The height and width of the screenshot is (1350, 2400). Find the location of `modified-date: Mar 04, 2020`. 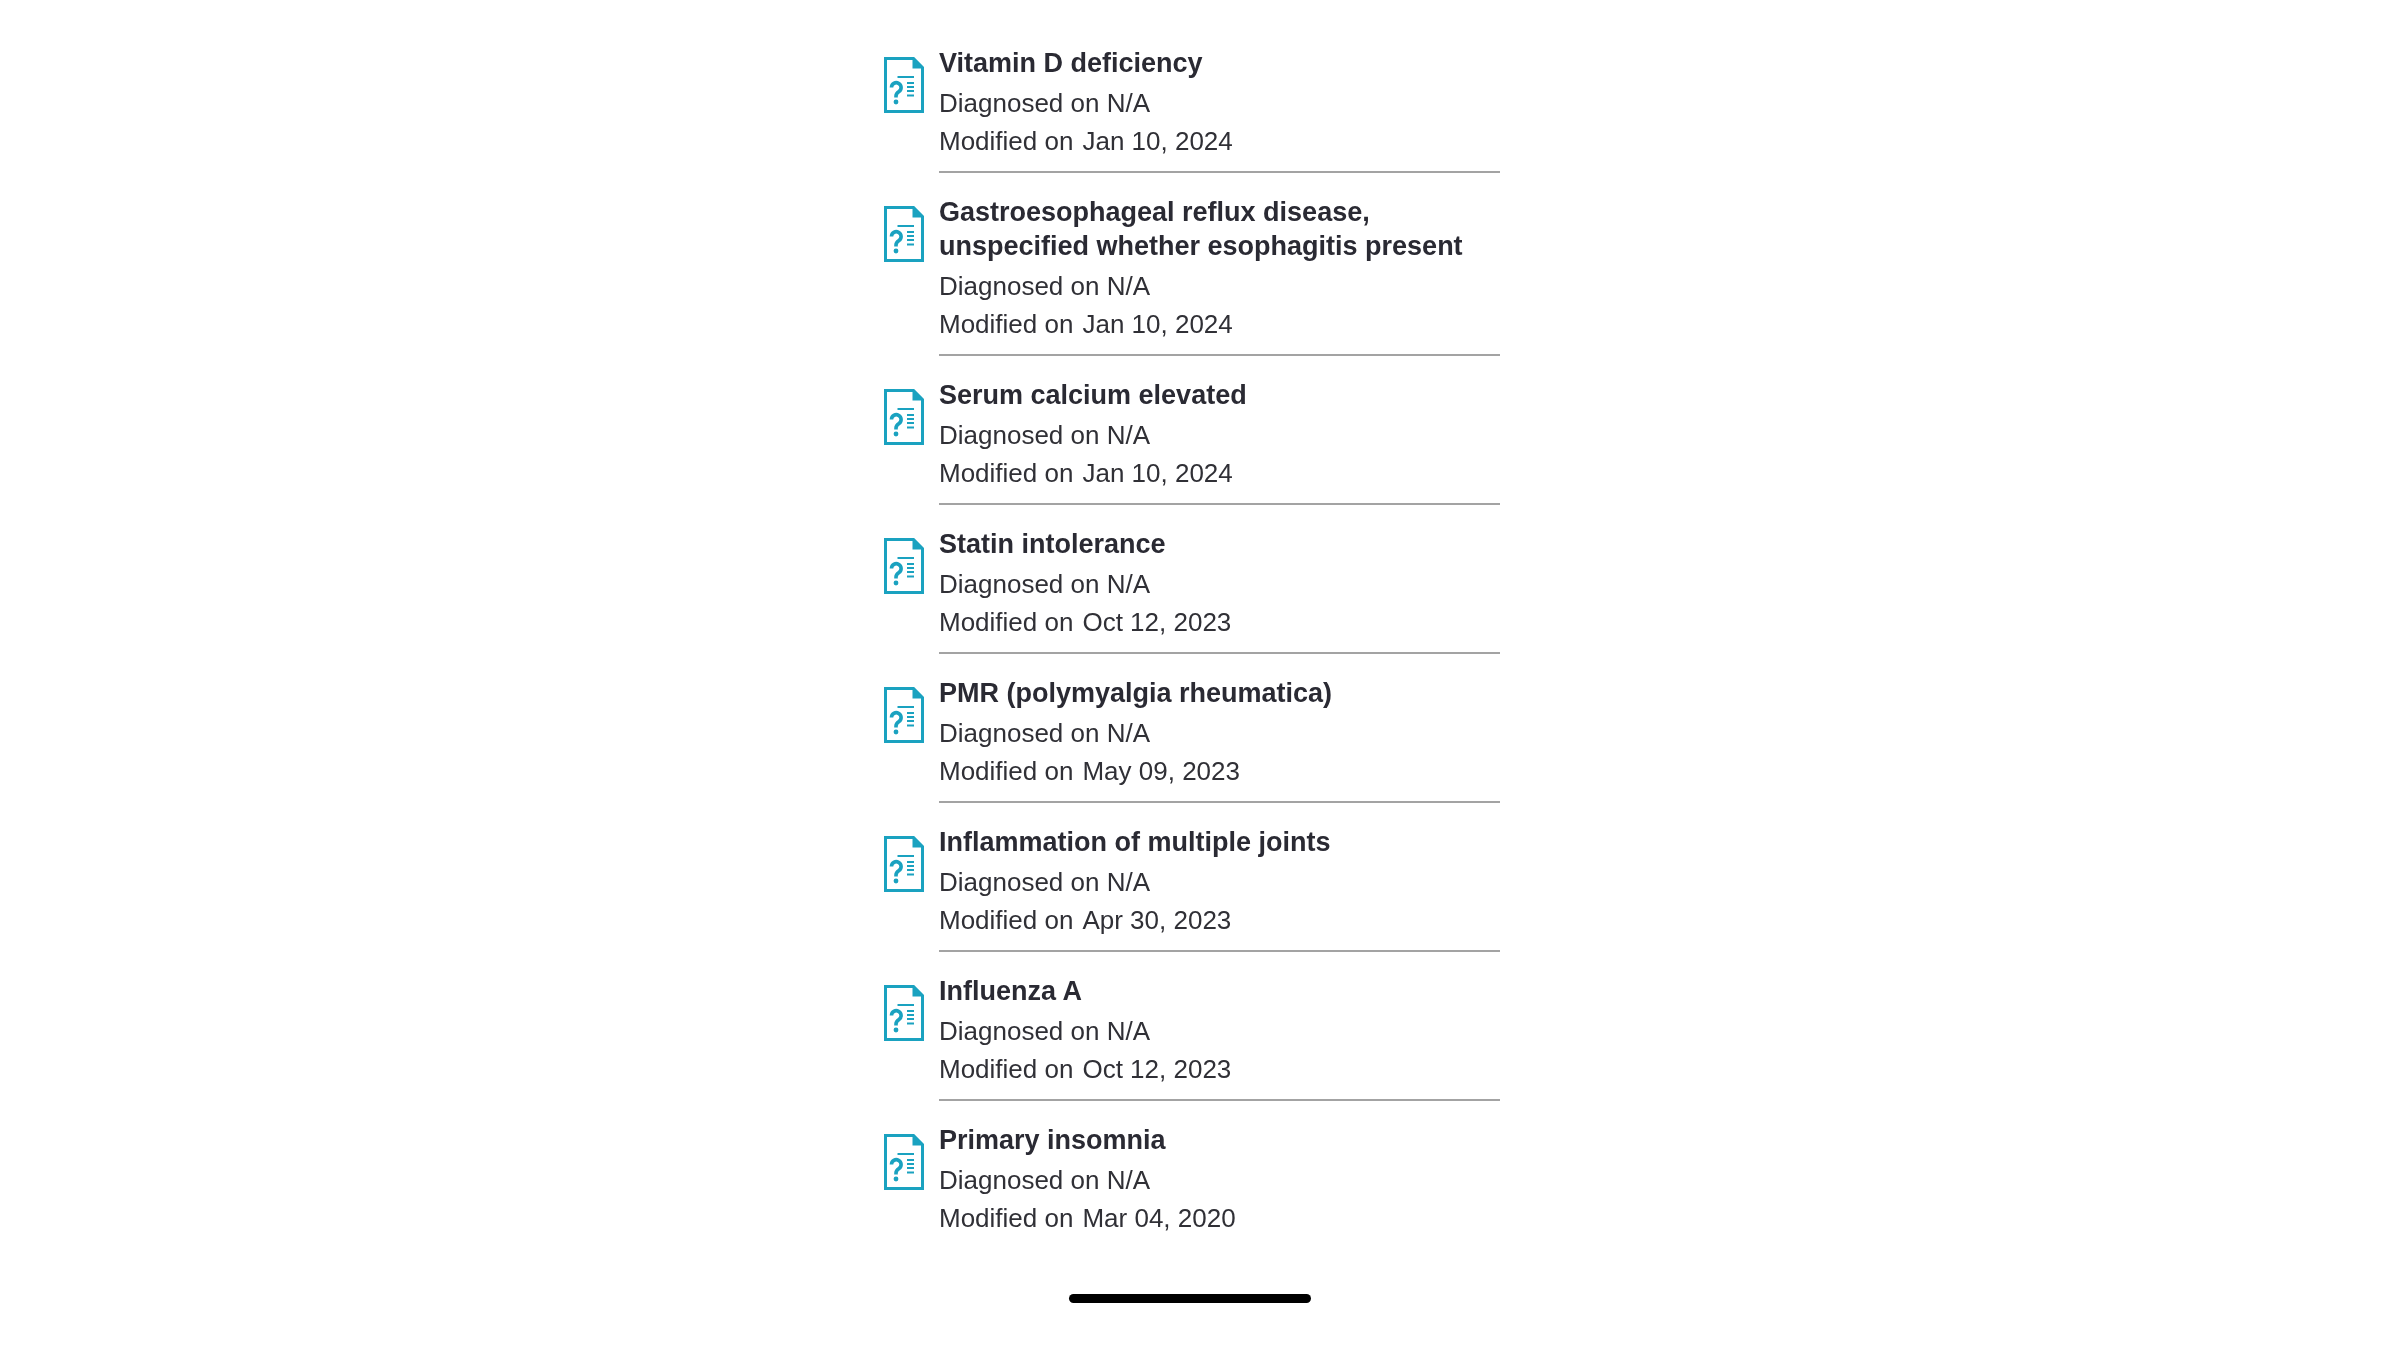

modified-date: Mar 04, 2020 is located at coordinates (1159, 1218).